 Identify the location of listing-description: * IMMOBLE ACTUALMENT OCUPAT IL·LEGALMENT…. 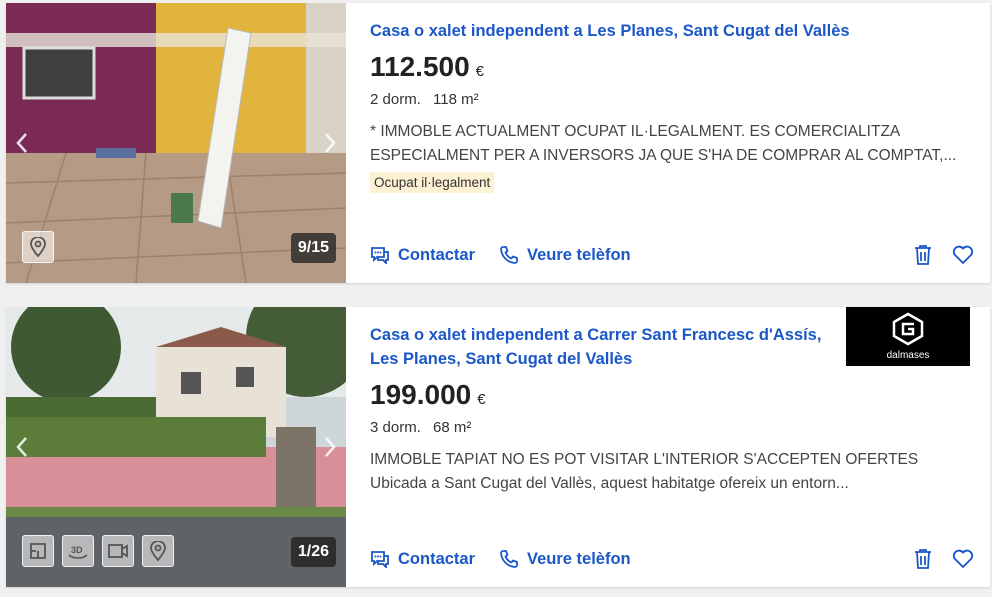
(670, 144).